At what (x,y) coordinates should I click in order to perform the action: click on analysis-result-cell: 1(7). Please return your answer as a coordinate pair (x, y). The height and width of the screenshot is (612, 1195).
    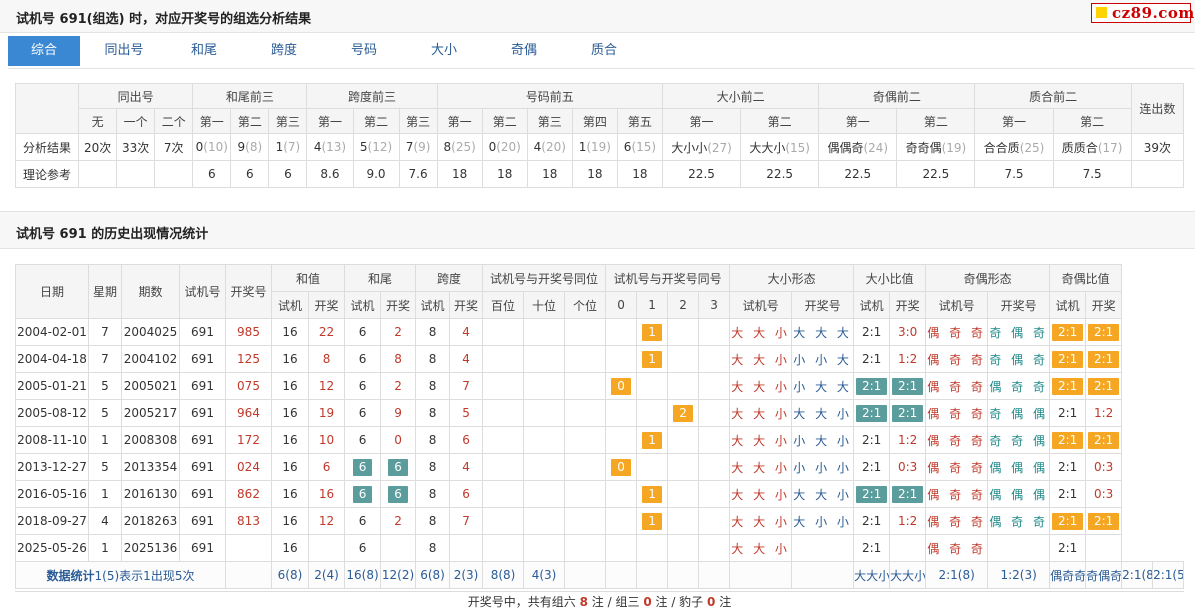
    Looking at the image, I should click on (288, 147).